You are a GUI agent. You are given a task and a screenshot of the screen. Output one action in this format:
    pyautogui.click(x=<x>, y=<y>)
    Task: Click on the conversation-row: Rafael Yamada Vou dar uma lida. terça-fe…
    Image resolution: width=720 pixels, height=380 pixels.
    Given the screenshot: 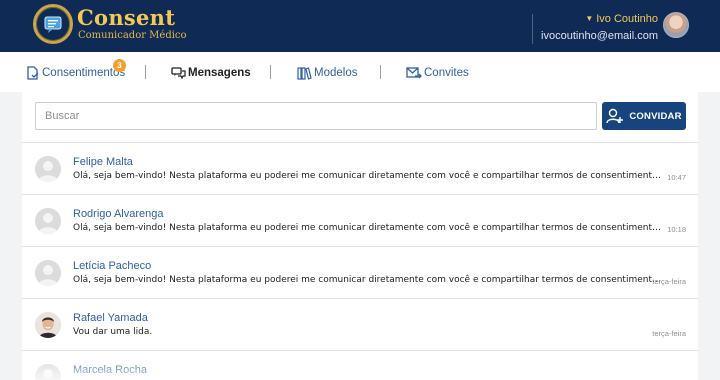 What is the action you would take?
    pyautogui.click(x=360, y=324)
    